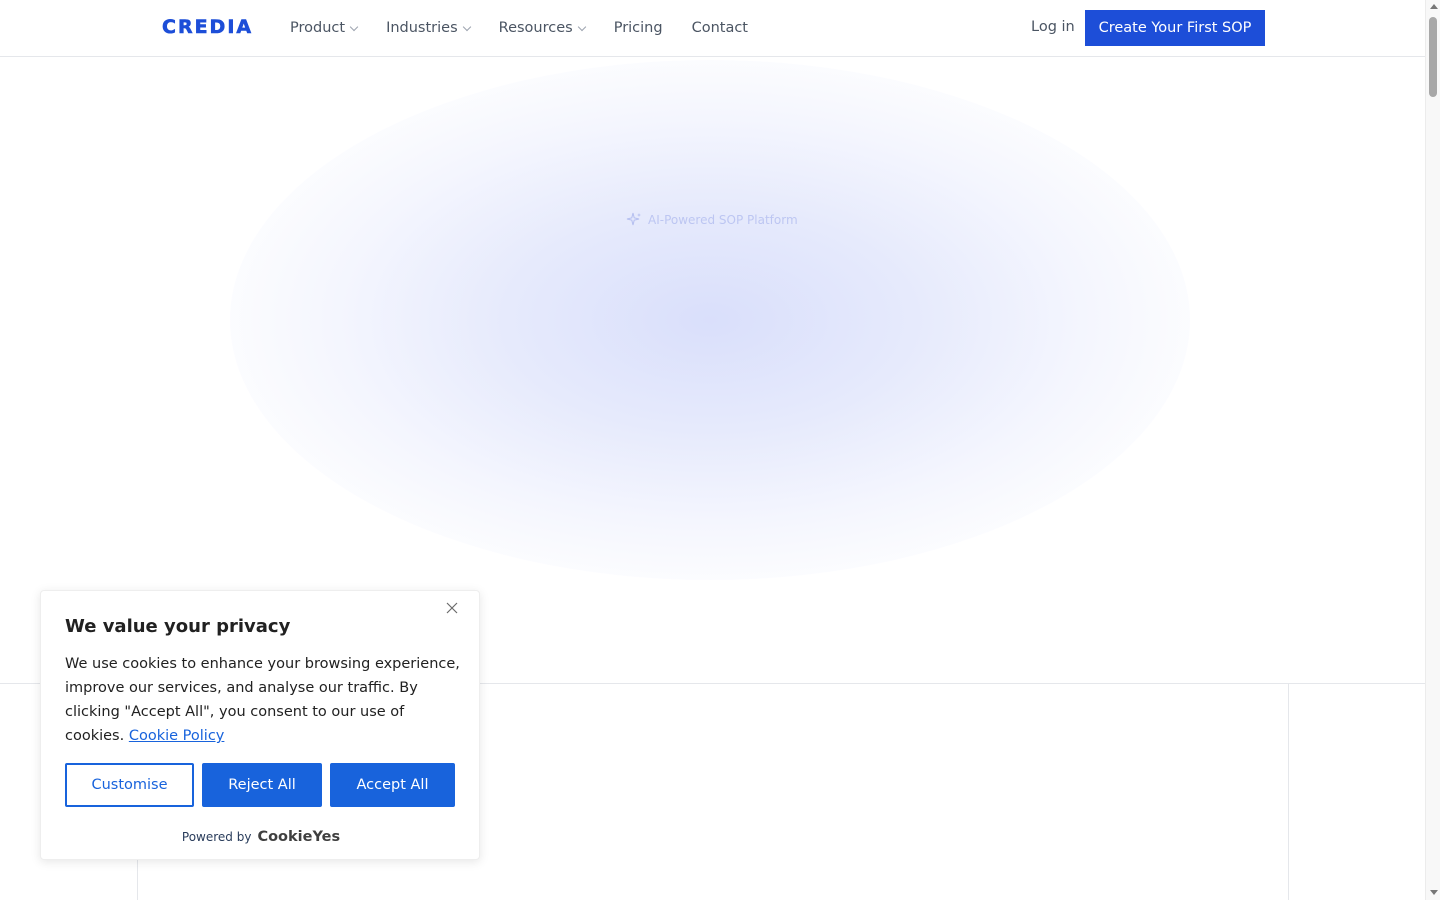  Describe the element at coordinates (452, 608) in the screenshot. I see `close-icon` at that location.